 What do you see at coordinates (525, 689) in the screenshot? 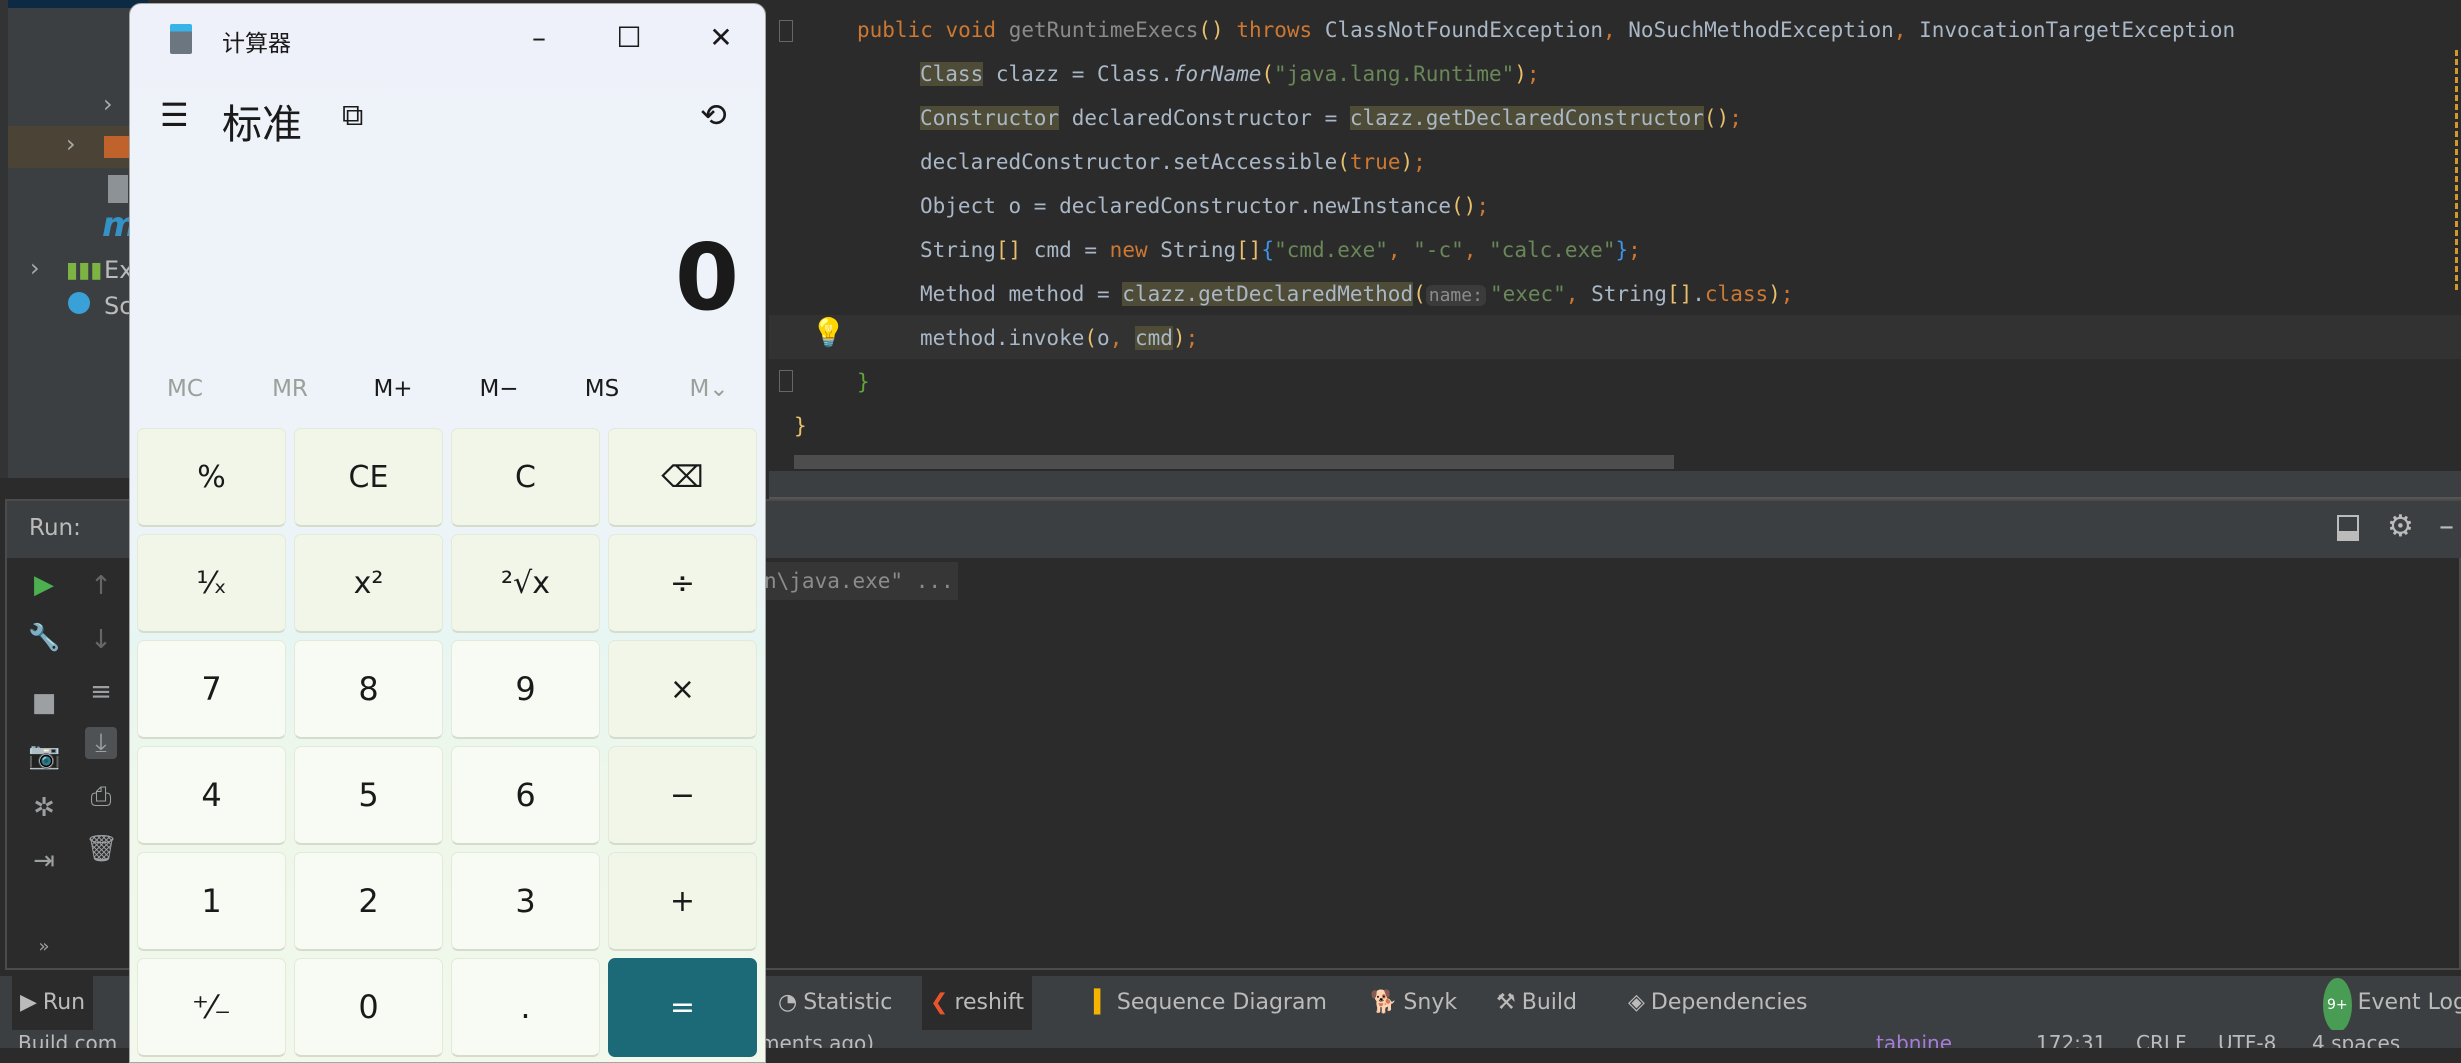
I see `calc-key: 9` at bounding box center [525, 689].